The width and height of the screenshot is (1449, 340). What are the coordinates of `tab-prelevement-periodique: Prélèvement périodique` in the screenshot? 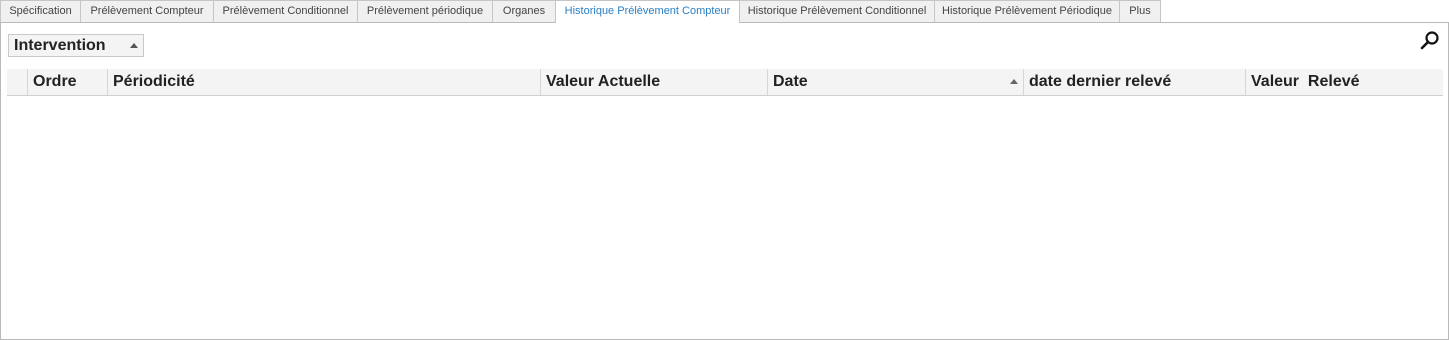 It's located at (425, 11).